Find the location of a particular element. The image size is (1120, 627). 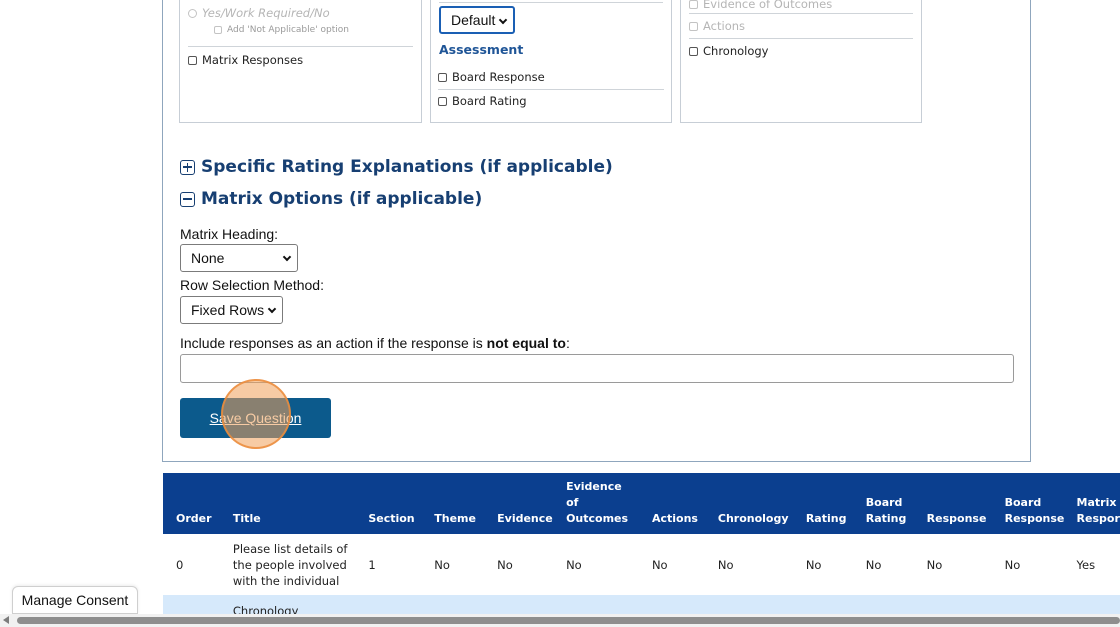

column-header-rating: Rating is located at coordinates (822, 503).